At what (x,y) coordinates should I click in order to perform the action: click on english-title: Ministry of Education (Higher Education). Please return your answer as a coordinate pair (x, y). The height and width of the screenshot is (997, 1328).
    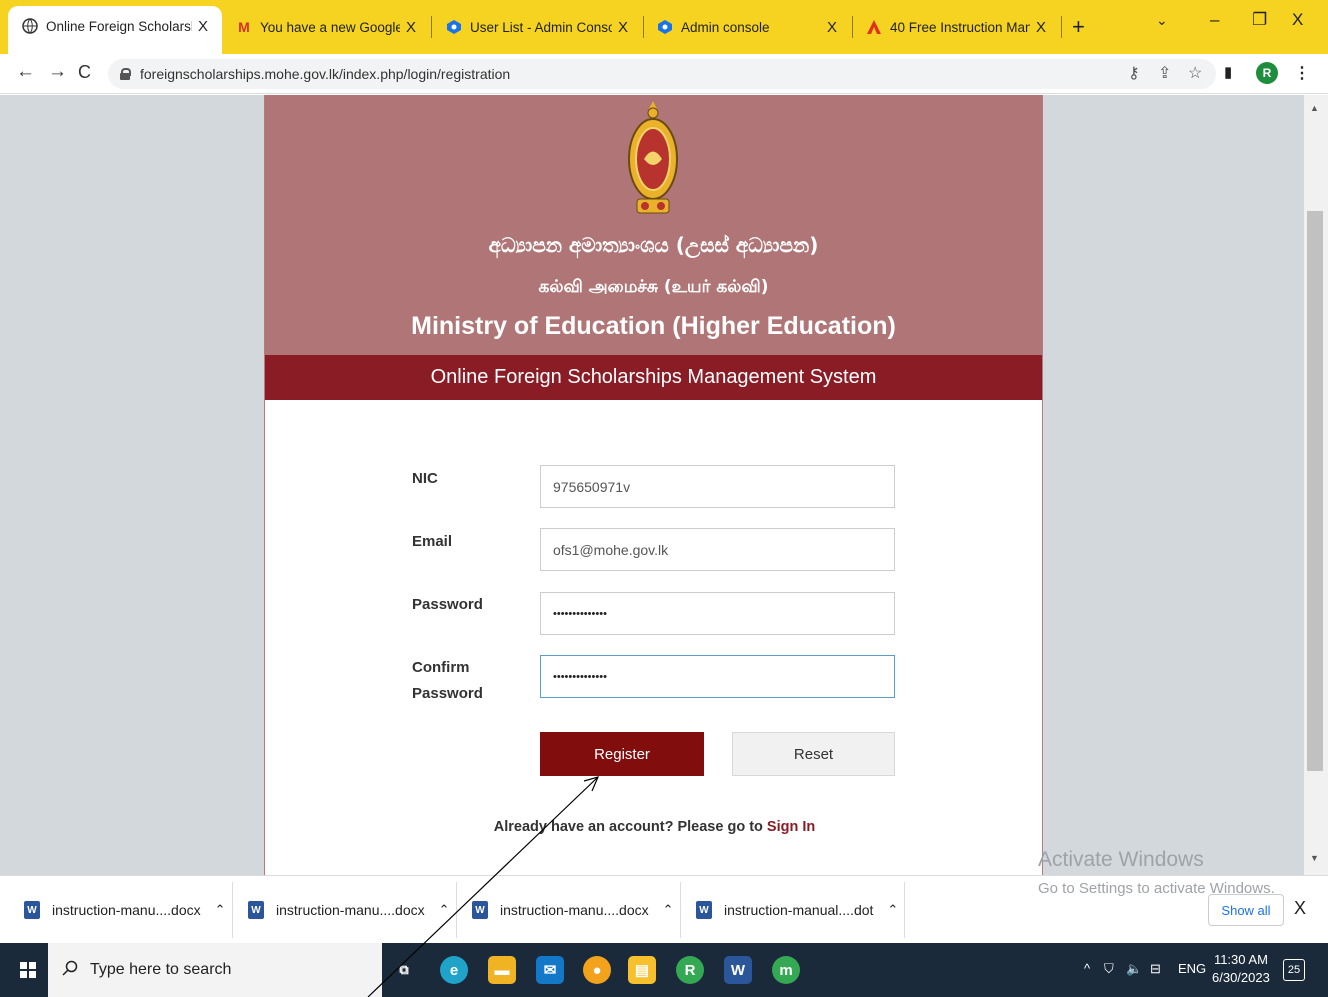
    Looking at the image, I should click on (653, 326).